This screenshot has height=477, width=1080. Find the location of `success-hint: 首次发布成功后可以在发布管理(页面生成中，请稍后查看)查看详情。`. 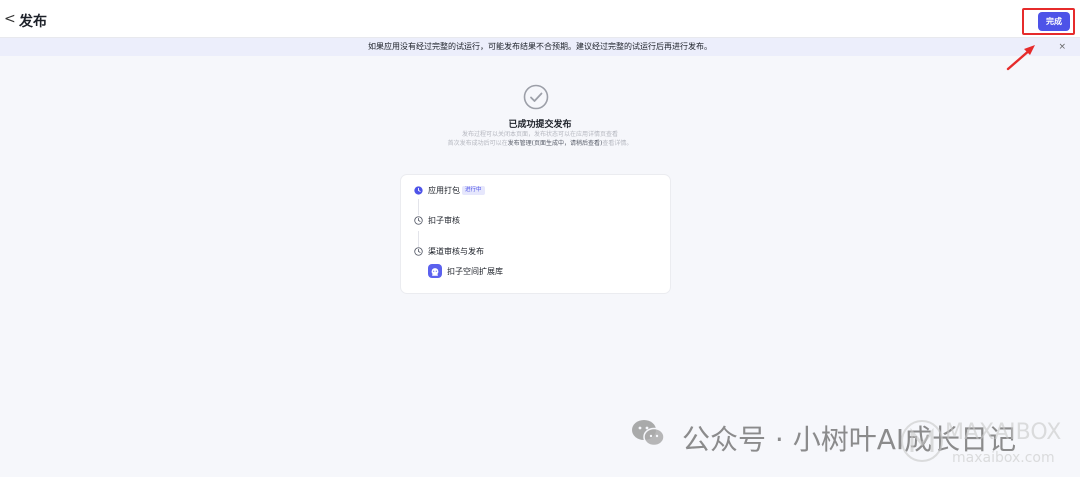

success-hint: 首次发布成功后可以在发布管理(页面生成中，请稍后查看)查看详情。 is located at coordinates (540, 142).